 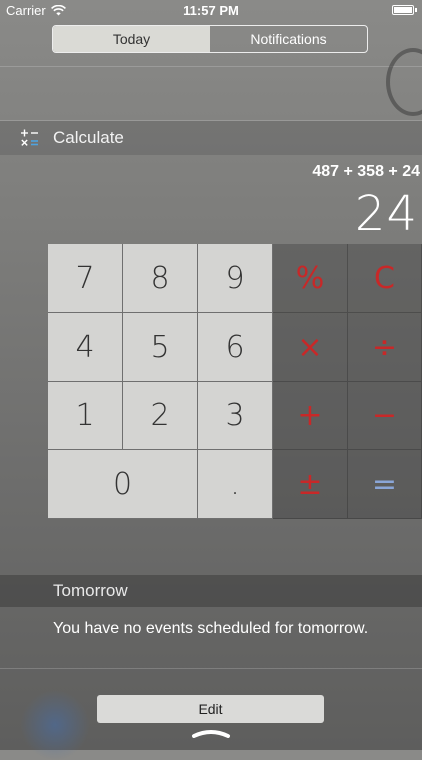 I want to click on grabber-handle-icon, so click(x=211, y=733).